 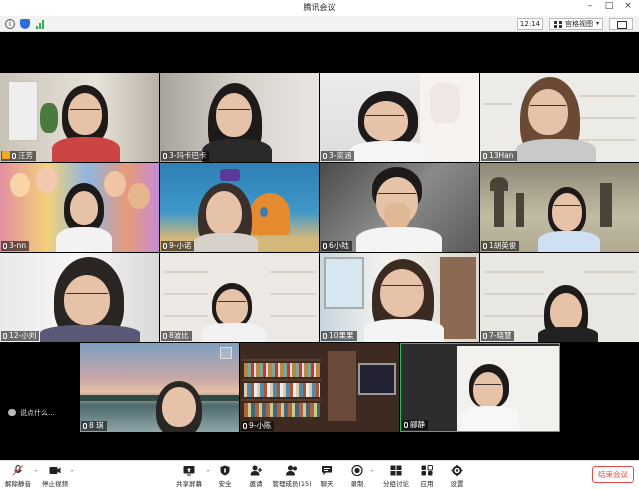 I want to click on unmute-button: 解除静音, so click(x=18, y=475).